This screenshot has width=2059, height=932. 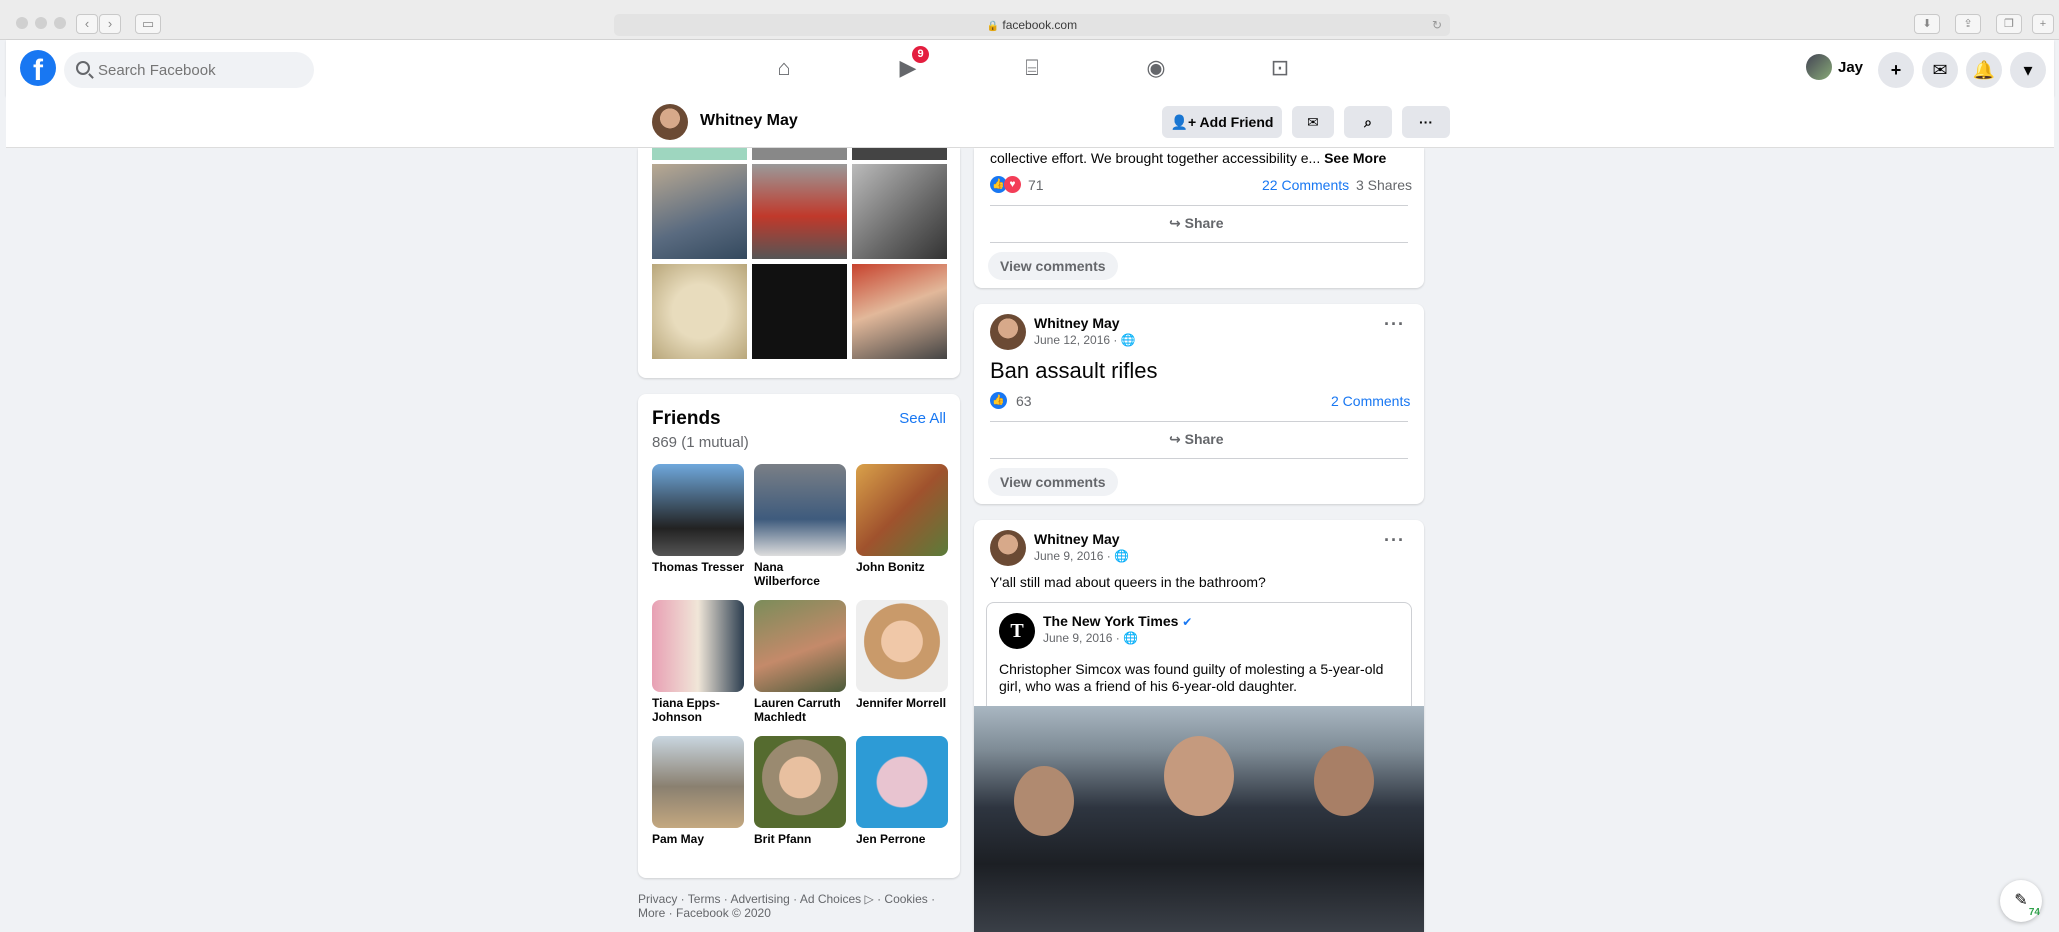 I want to click on shared-date: June 9, 2016 · 🌐, so click(x=1117, y=638).